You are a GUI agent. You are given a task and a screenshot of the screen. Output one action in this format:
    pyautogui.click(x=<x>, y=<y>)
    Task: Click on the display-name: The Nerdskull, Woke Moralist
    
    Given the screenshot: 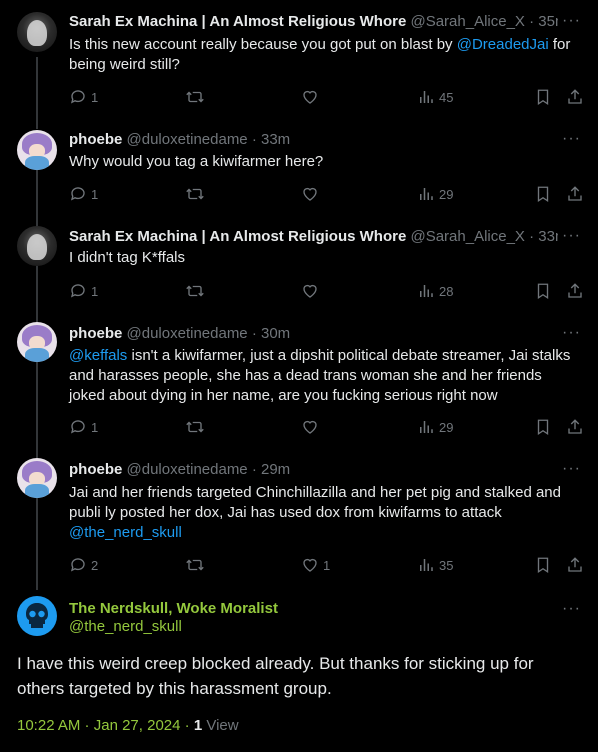 What is the action you would take?
    pyautogui.click(x=173, y=608)
    